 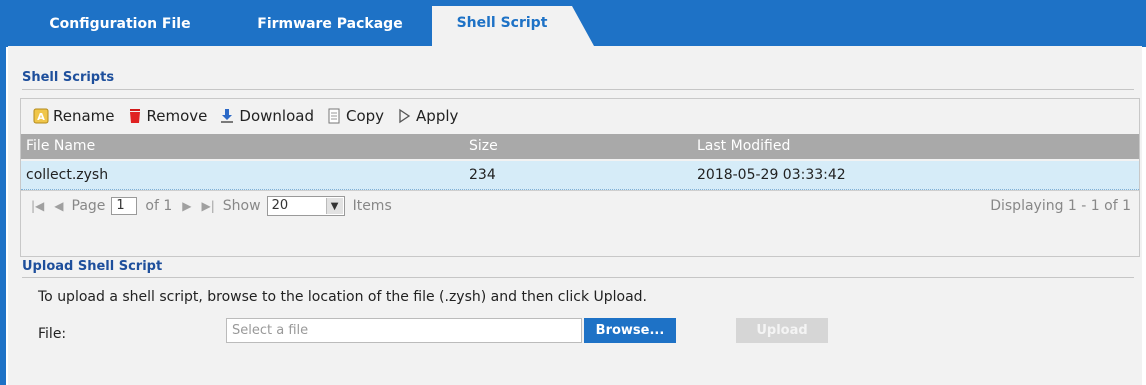 I want to click on remove-button: Remove, so click(x=167, y=116).